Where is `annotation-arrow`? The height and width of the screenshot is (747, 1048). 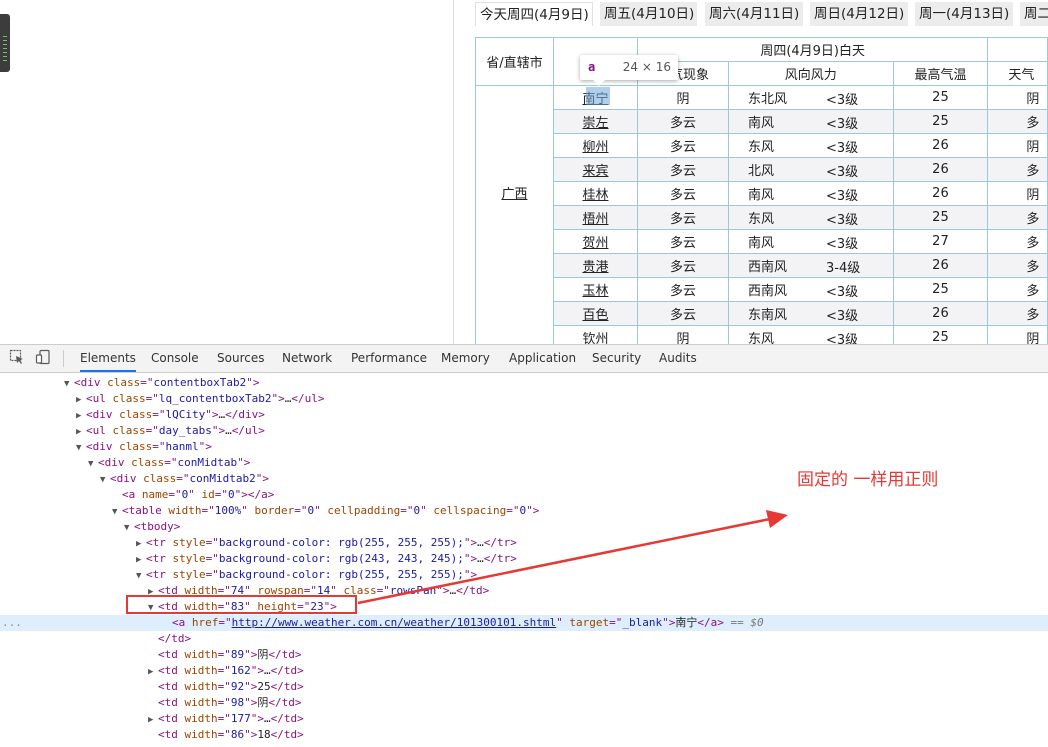
annotation-arrow is located at coordinates (572, 557).